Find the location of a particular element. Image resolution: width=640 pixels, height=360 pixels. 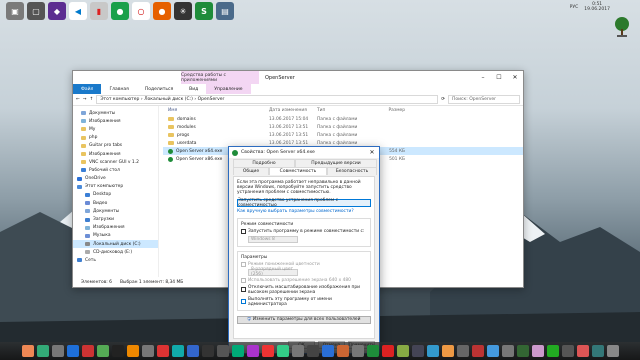

sidebar-item: VNC scanner GUI v 1.2 is located at coordinates (115, 162).